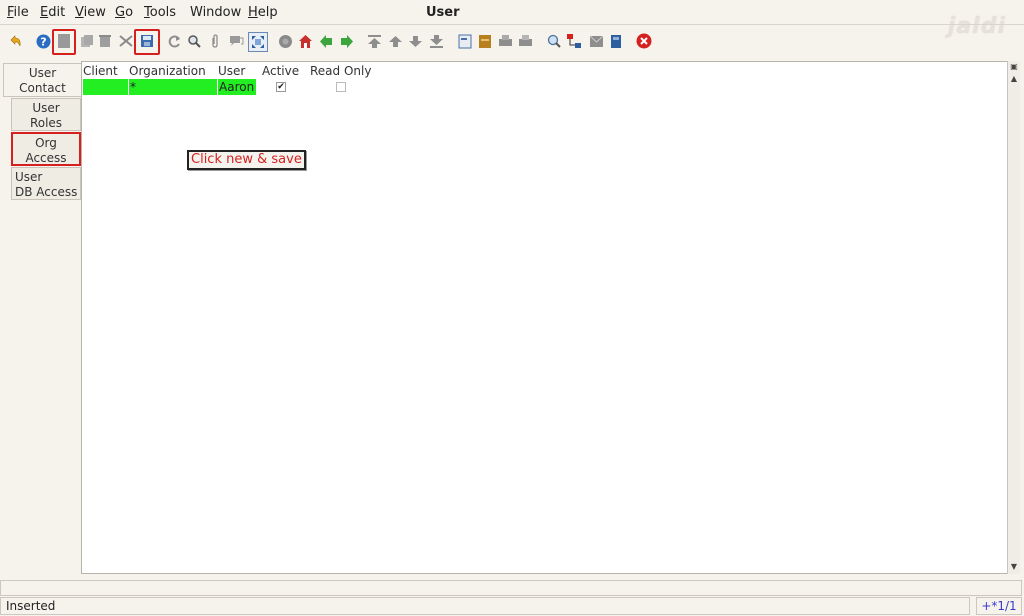 This screenshot has height=616, width=1024. What do you see at coordinates (574, 41) in the screenshot?
I see `workflow-icon` at bounding box center [574, 41].